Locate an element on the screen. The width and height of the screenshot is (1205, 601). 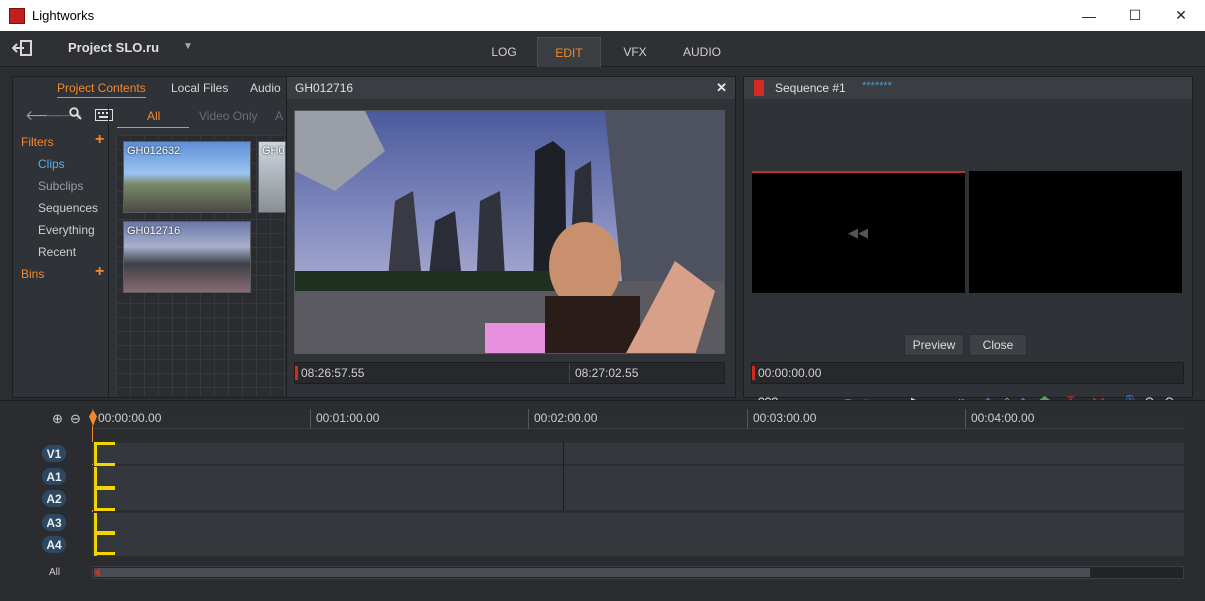
close-window-button: ✕ is located at coordinates (1181, 15).